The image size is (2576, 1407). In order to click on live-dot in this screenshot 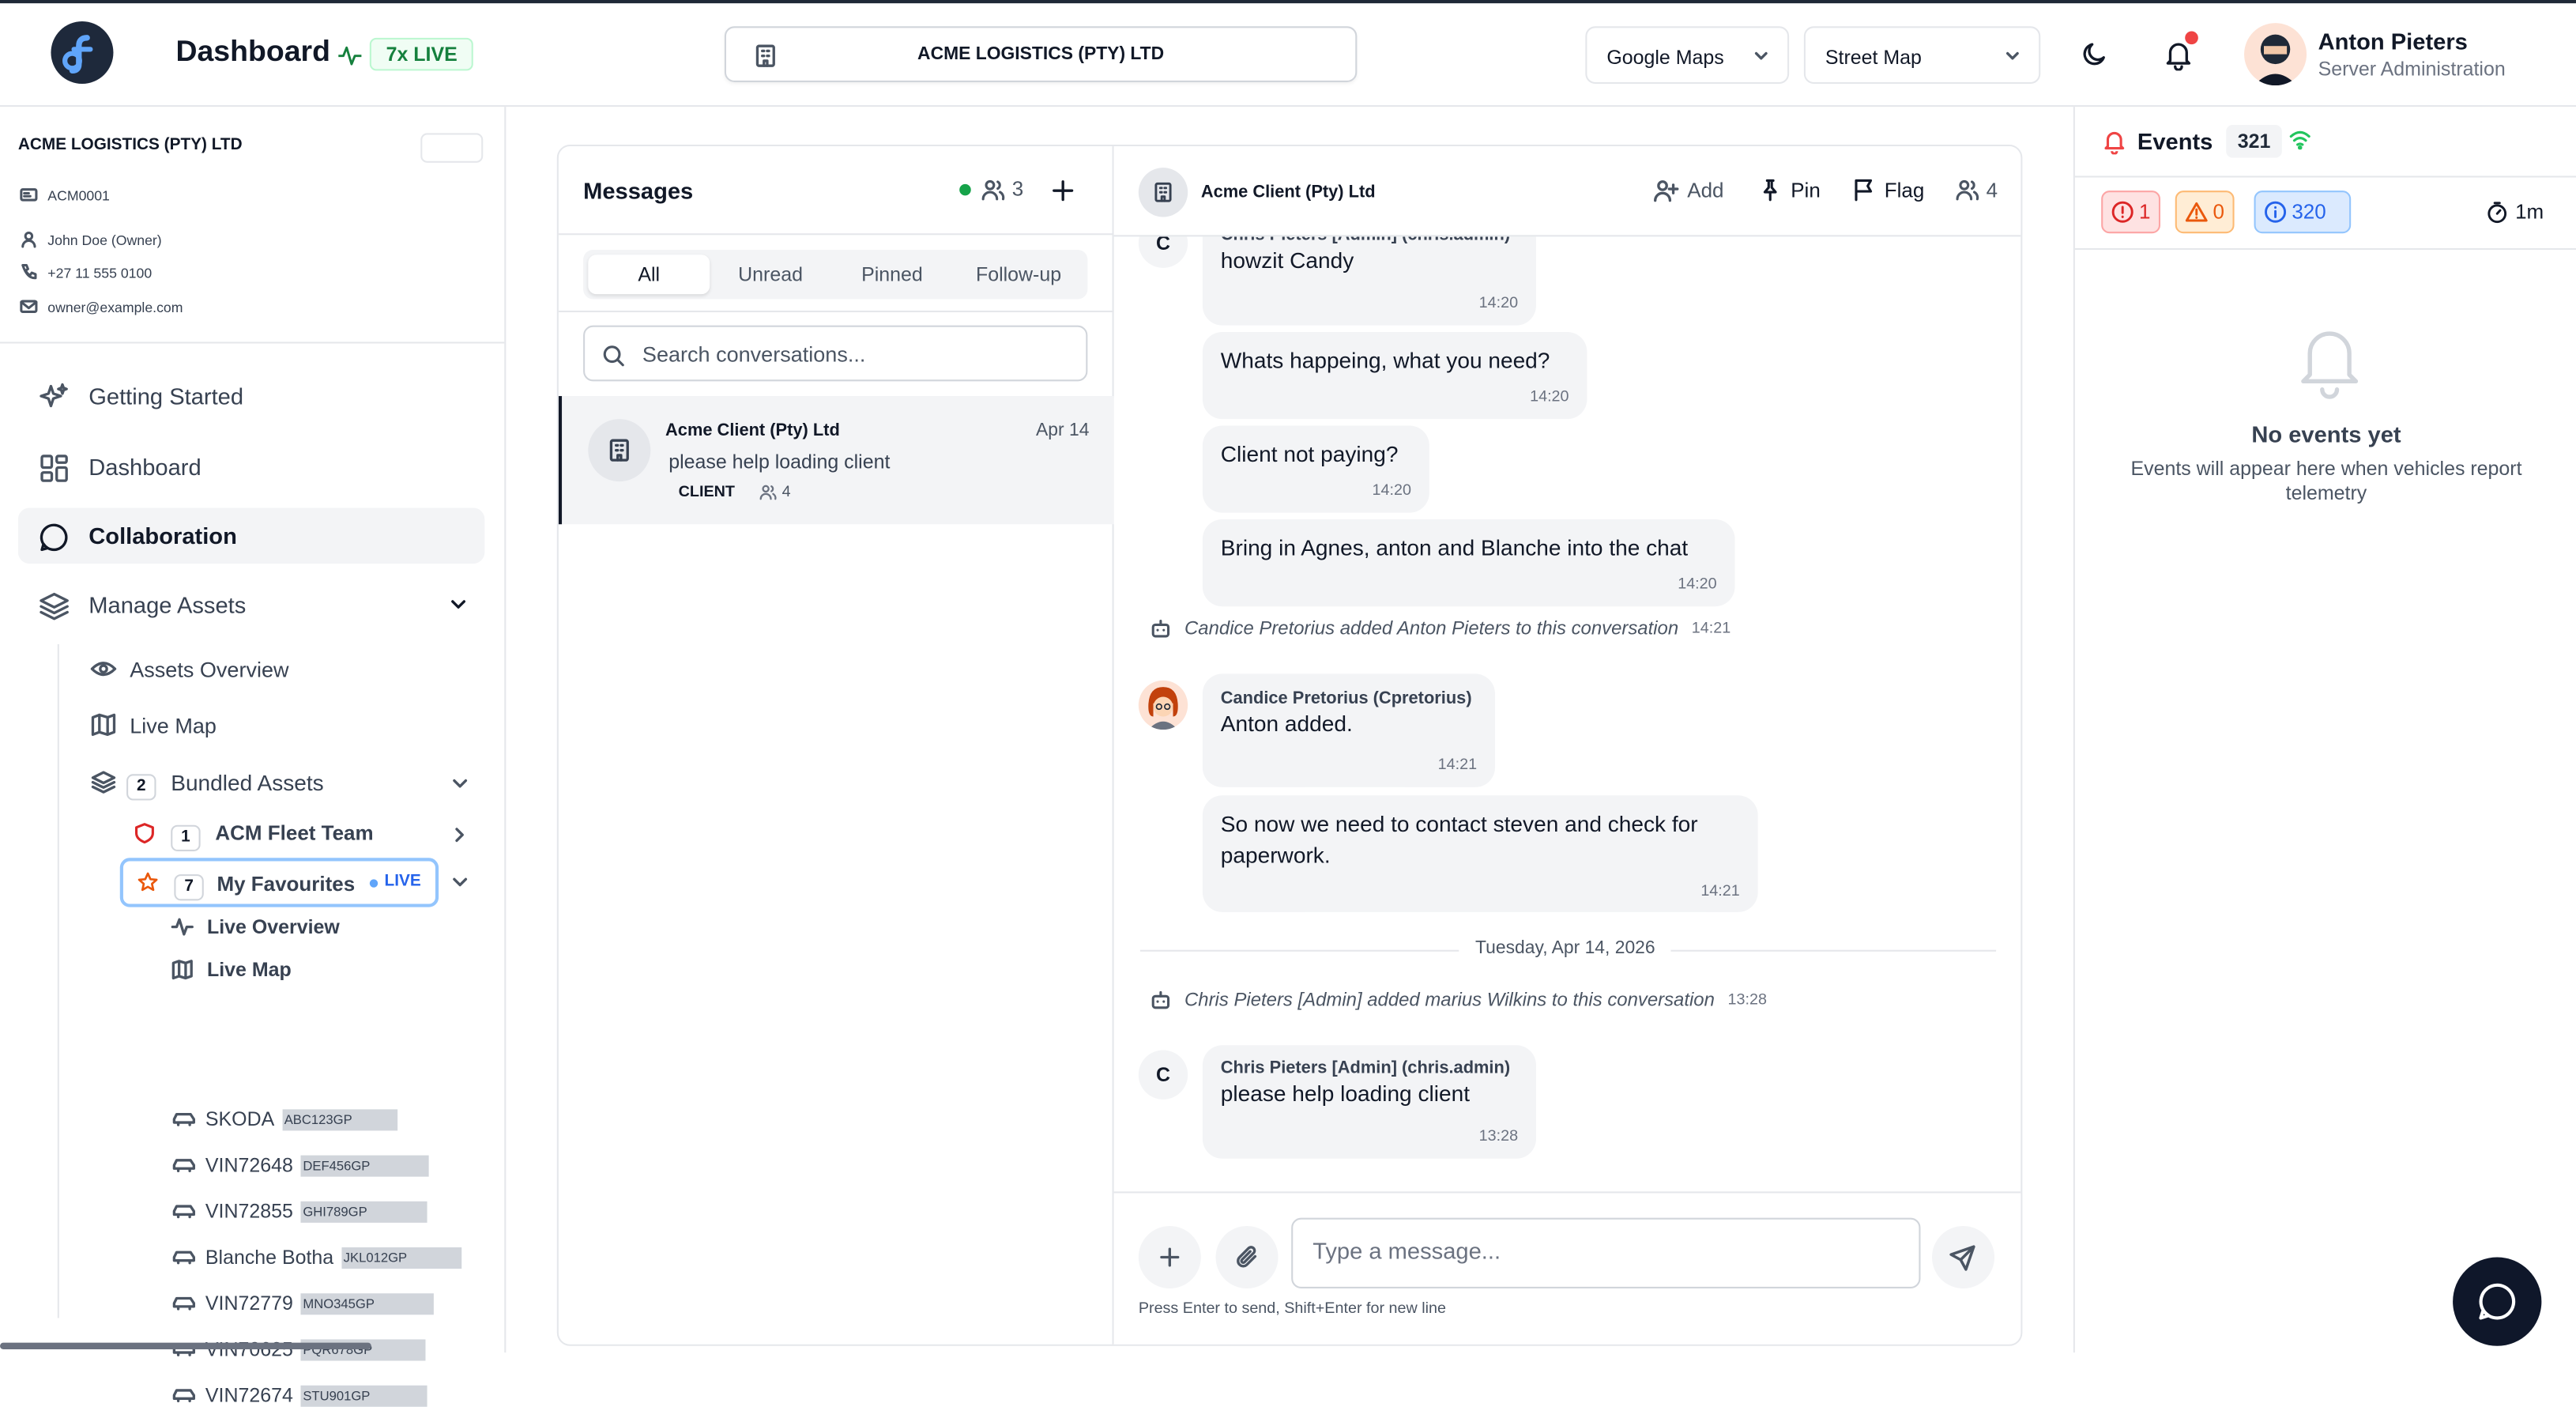, I will do `click(373, 884)`.